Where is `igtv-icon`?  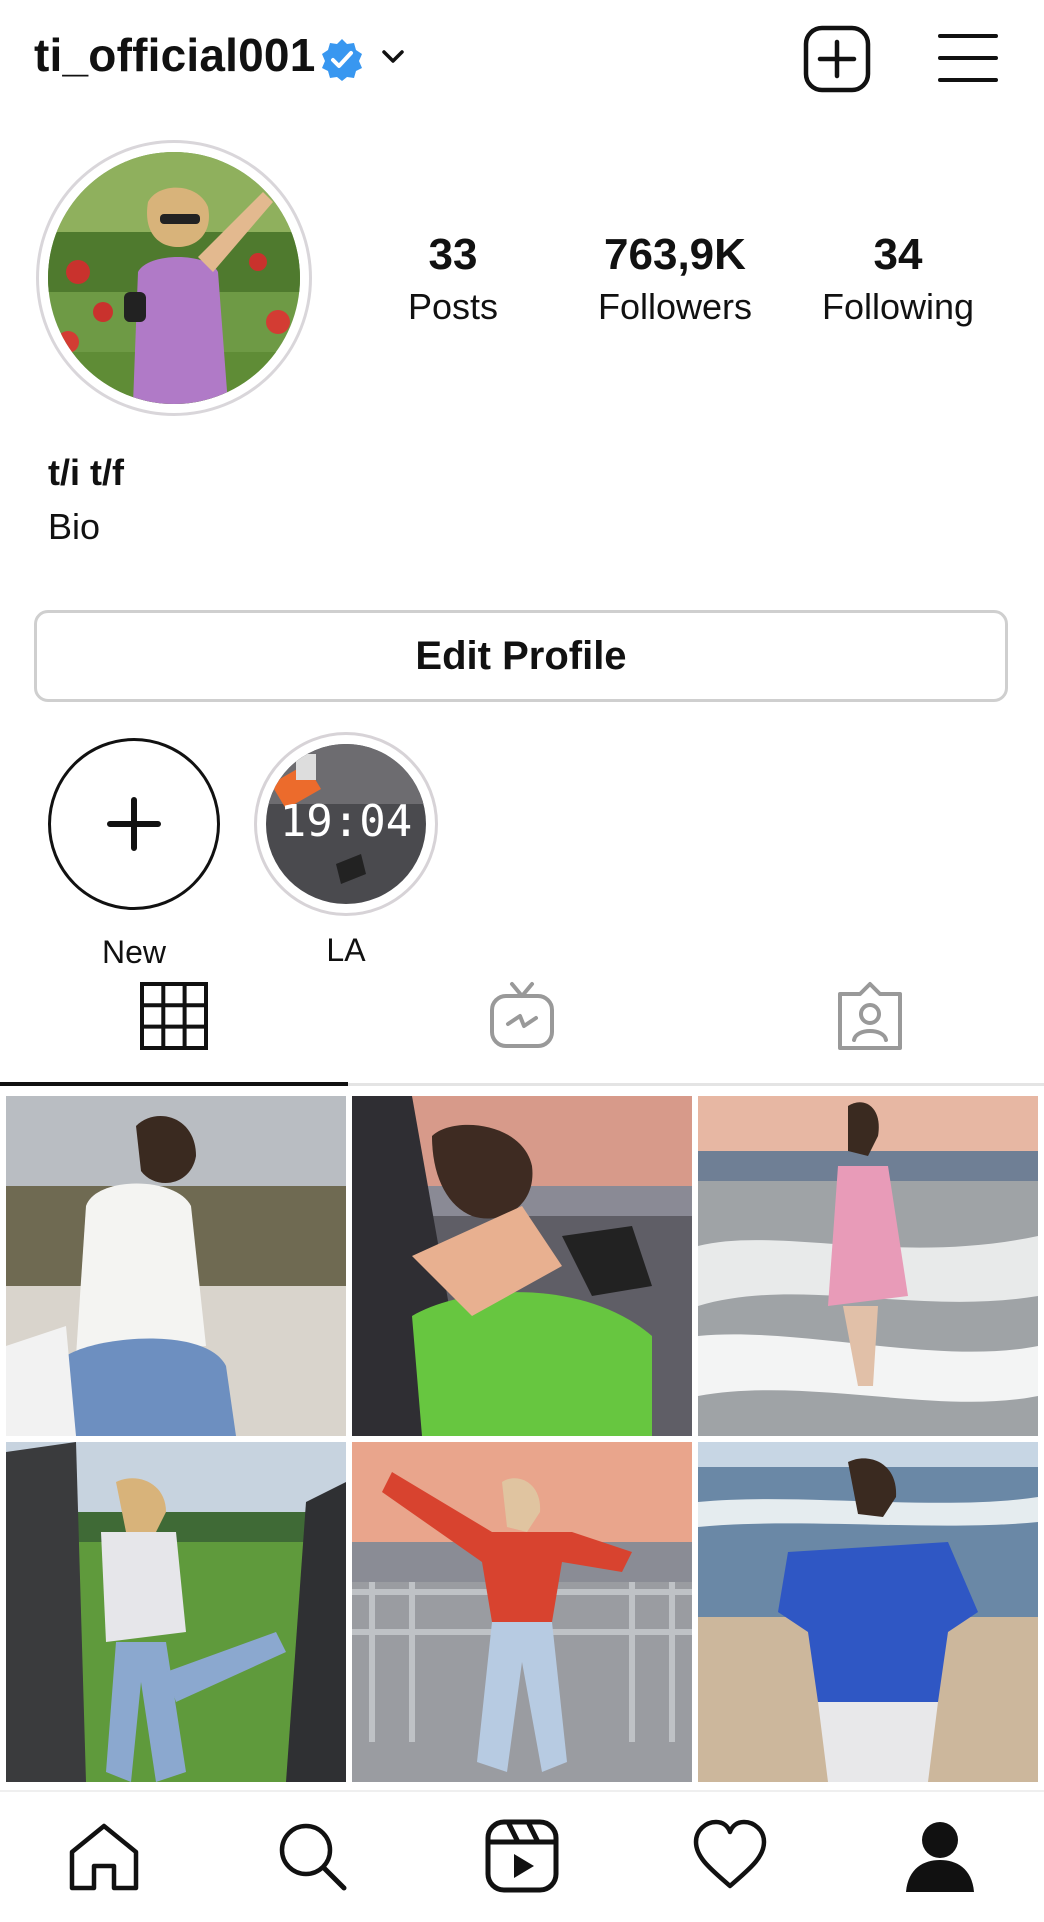 igtv-icon is located at coordinates (522, 1016).